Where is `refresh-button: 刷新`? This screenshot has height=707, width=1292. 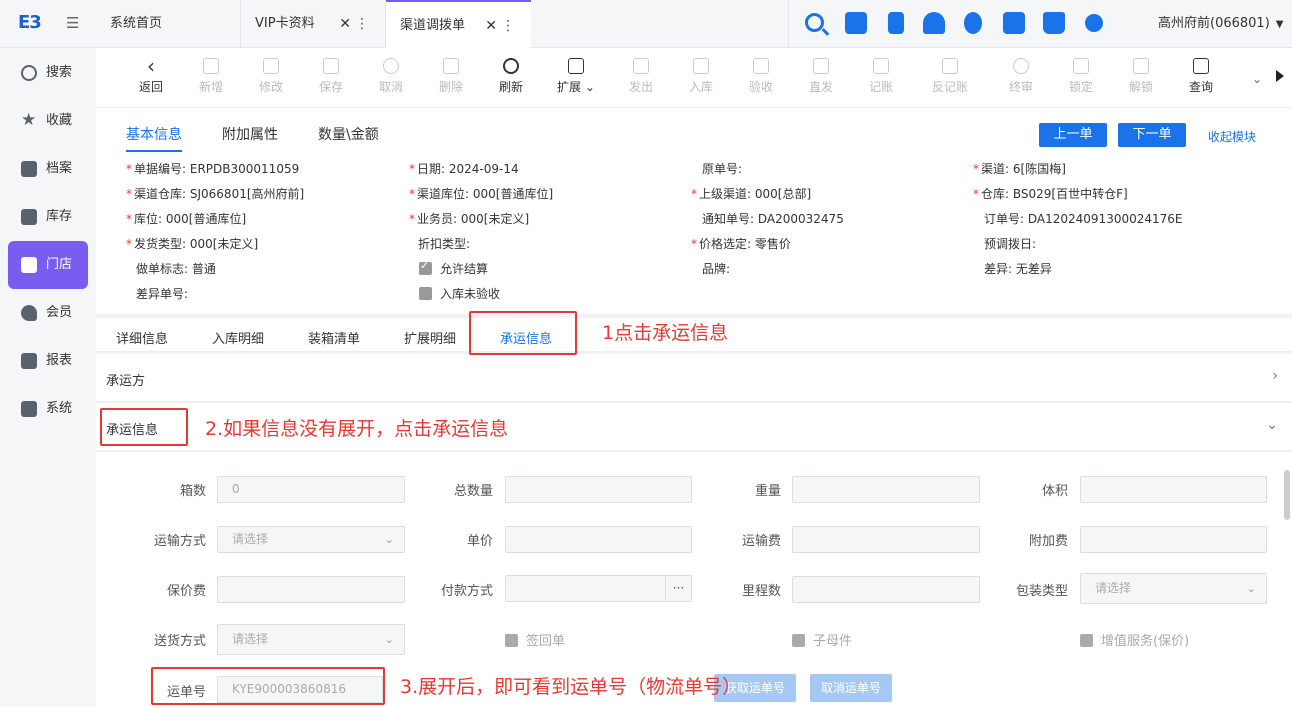
refresh-button: 刷新 is located at coordinates (511, 76).